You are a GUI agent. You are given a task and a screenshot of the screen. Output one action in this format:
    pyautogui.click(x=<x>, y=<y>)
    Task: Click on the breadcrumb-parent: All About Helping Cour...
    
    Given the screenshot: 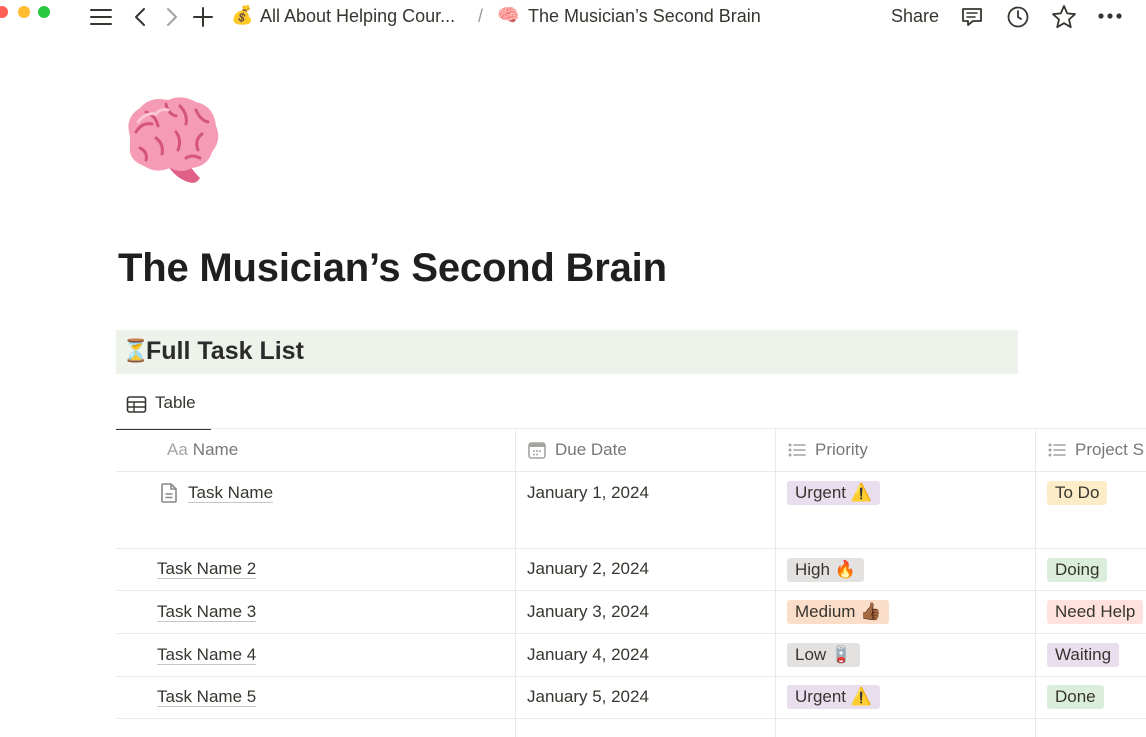 What is the action you would take?
    pyautogui.click(x=357, y=16)
    